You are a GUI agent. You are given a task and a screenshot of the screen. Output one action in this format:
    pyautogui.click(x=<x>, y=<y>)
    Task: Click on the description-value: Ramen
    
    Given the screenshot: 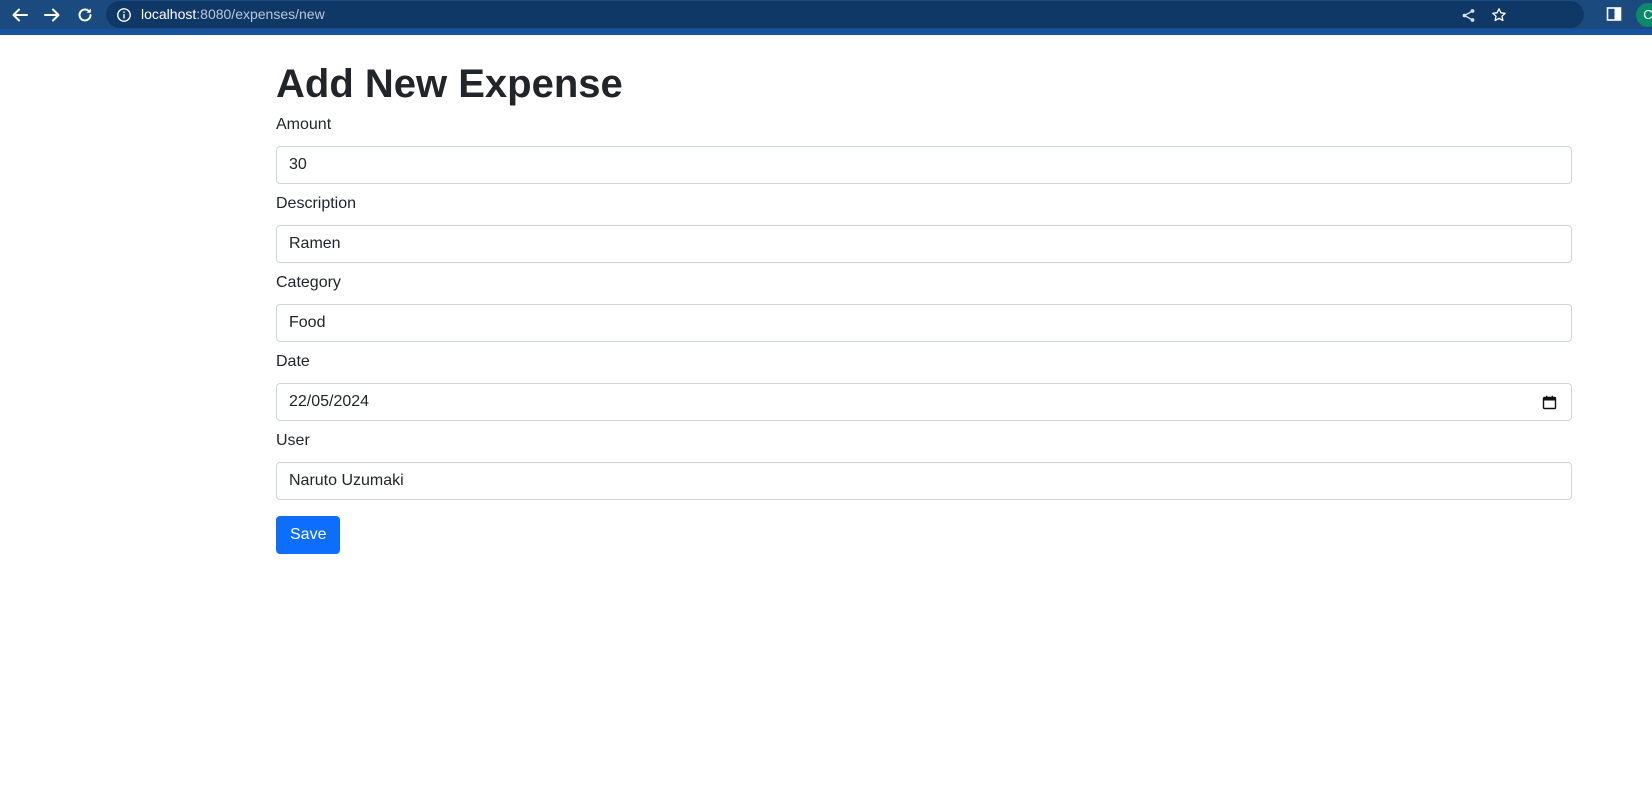 What is the action you would take?
    pyautogui.click(x=315, y=243)
    